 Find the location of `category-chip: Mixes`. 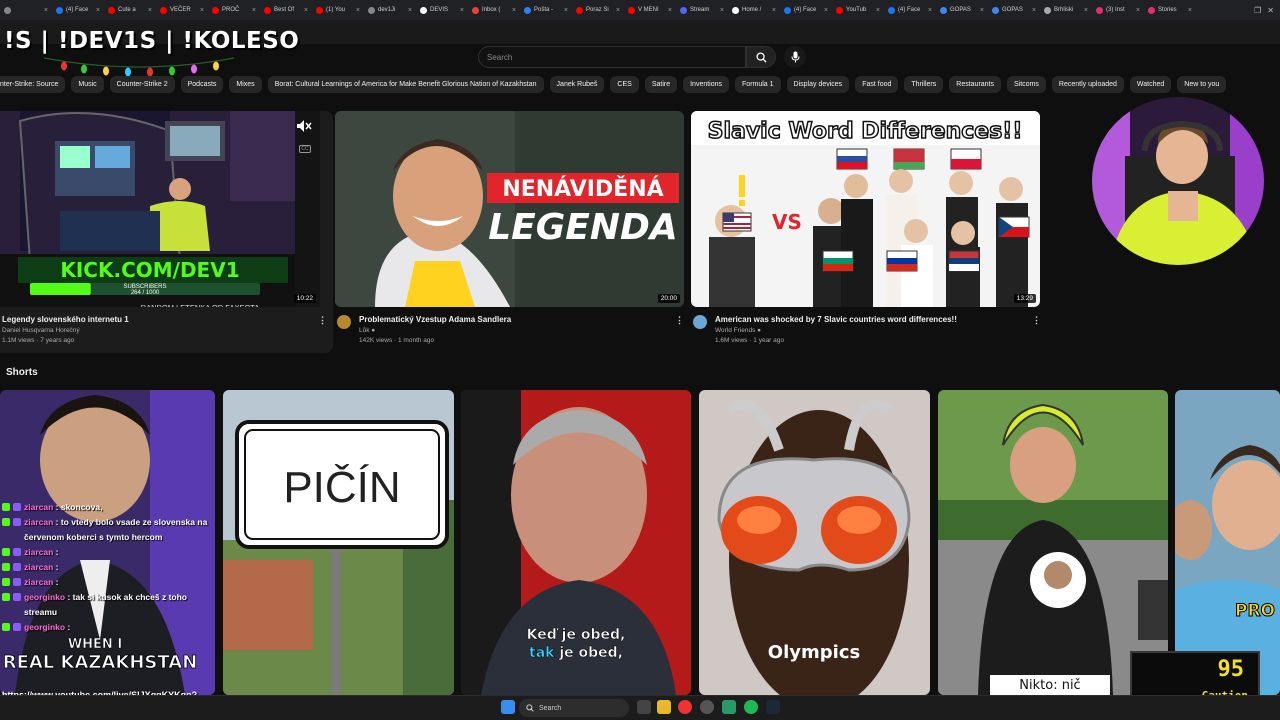

category-chip: Mixes is located at coordinates (245, 84).